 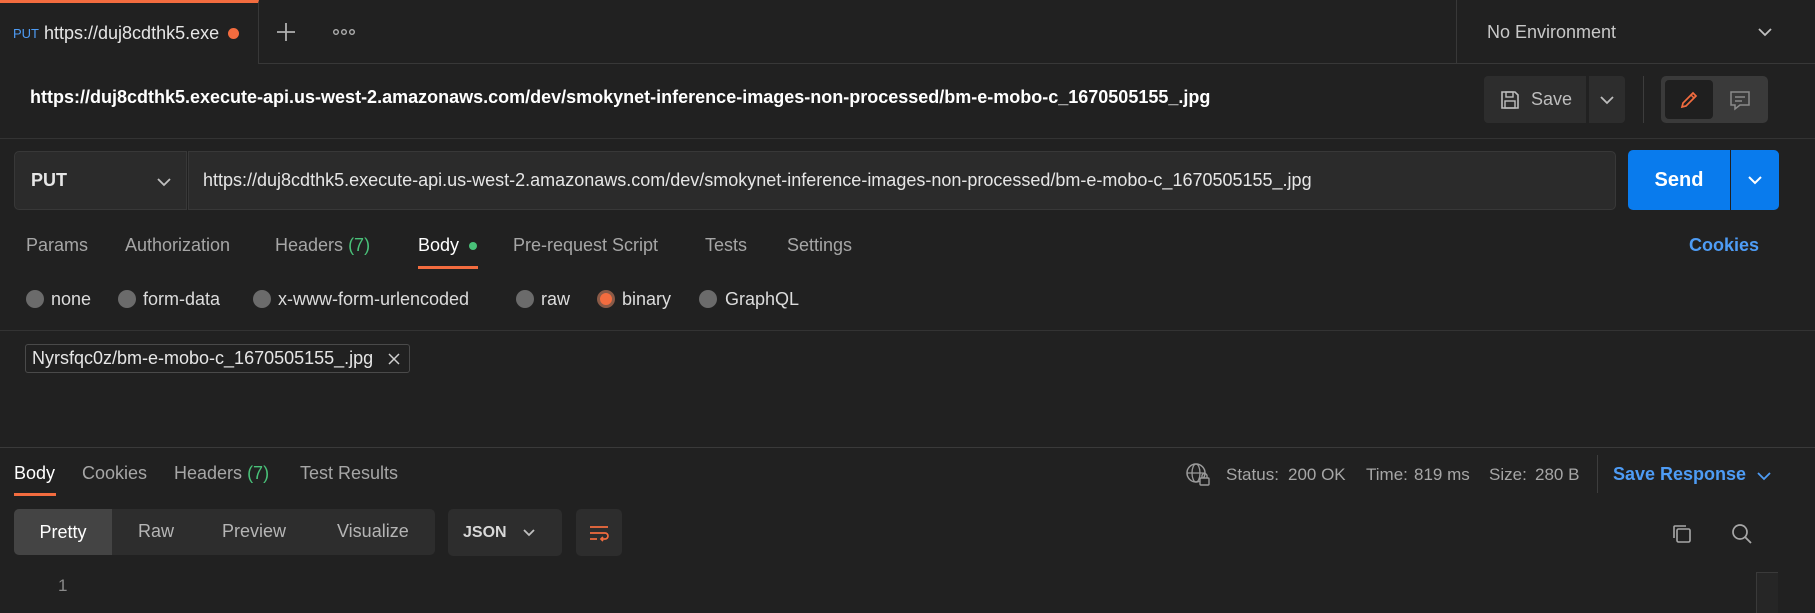 What do you see at coordinates (1552, 99) in the screenshot?
I see `save-label: Save` at bounding box center [1552, 99].